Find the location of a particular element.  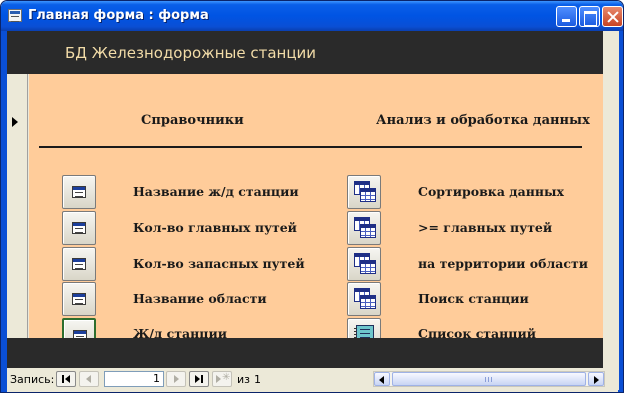

new-record-button: ✳ is located at coordinates (222, 379).